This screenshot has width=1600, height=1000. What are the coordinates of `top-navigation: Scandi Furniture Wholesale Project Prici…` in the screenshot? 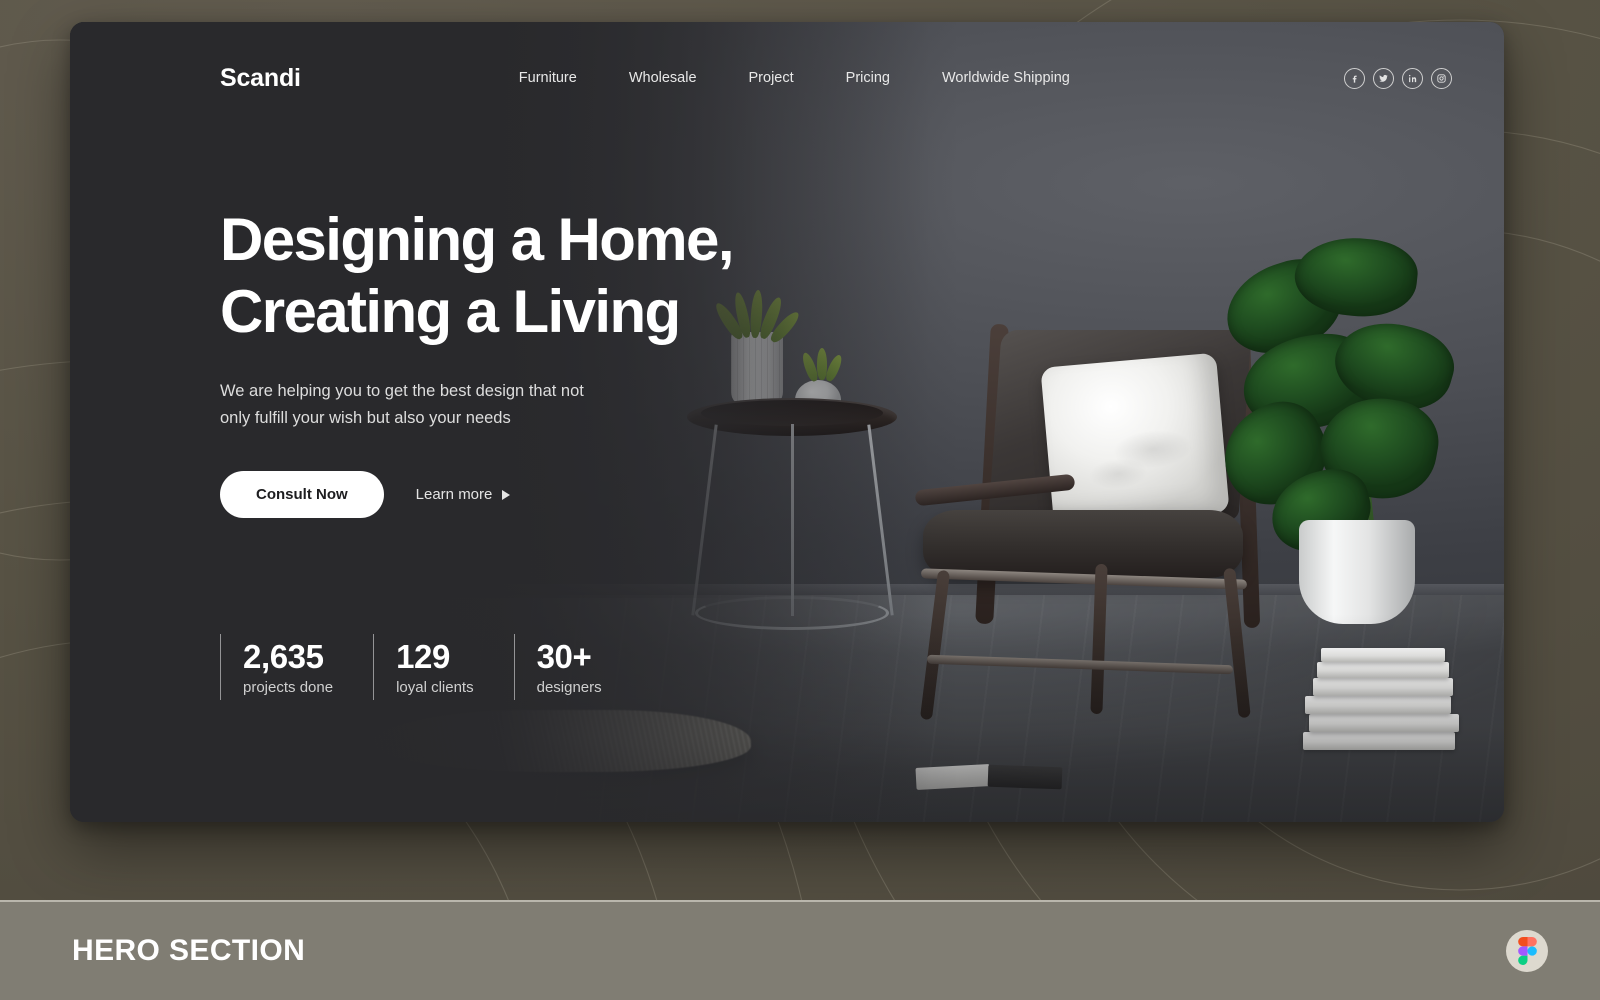 It's located at (787, 78).